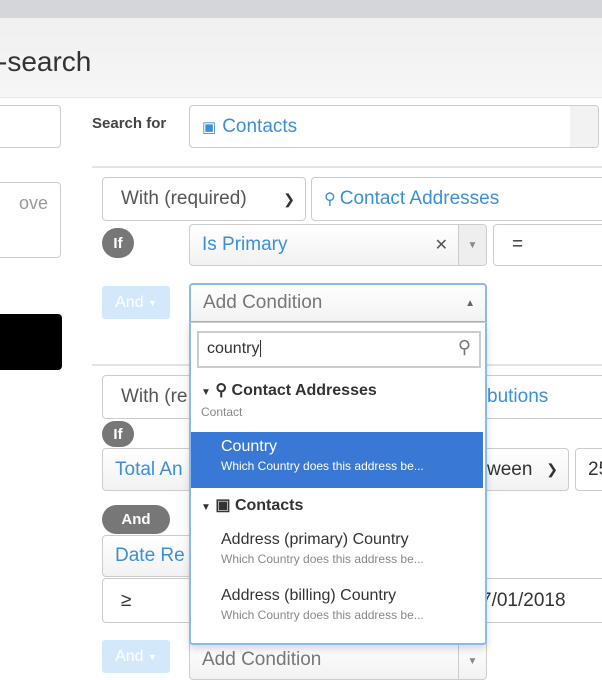  What do you see at coordinates (233, 348) in the screenshot?
I see `search-value: country` at bounding box center [233, 348].